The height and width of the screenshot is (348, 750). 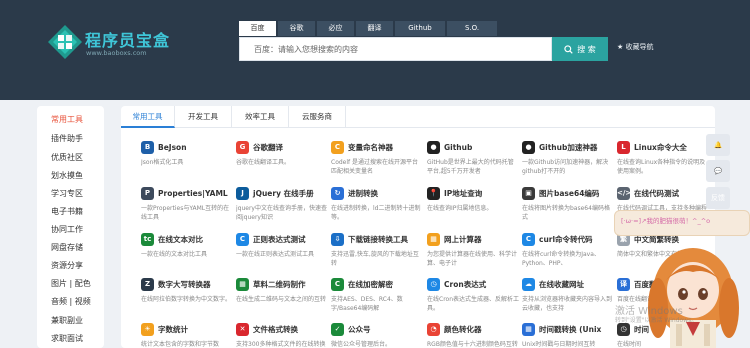 I want to click on tool-card: ▦ 时间戳转换 (Unix Unix时间戳与日期时间互转, so click(x=570, y=335).